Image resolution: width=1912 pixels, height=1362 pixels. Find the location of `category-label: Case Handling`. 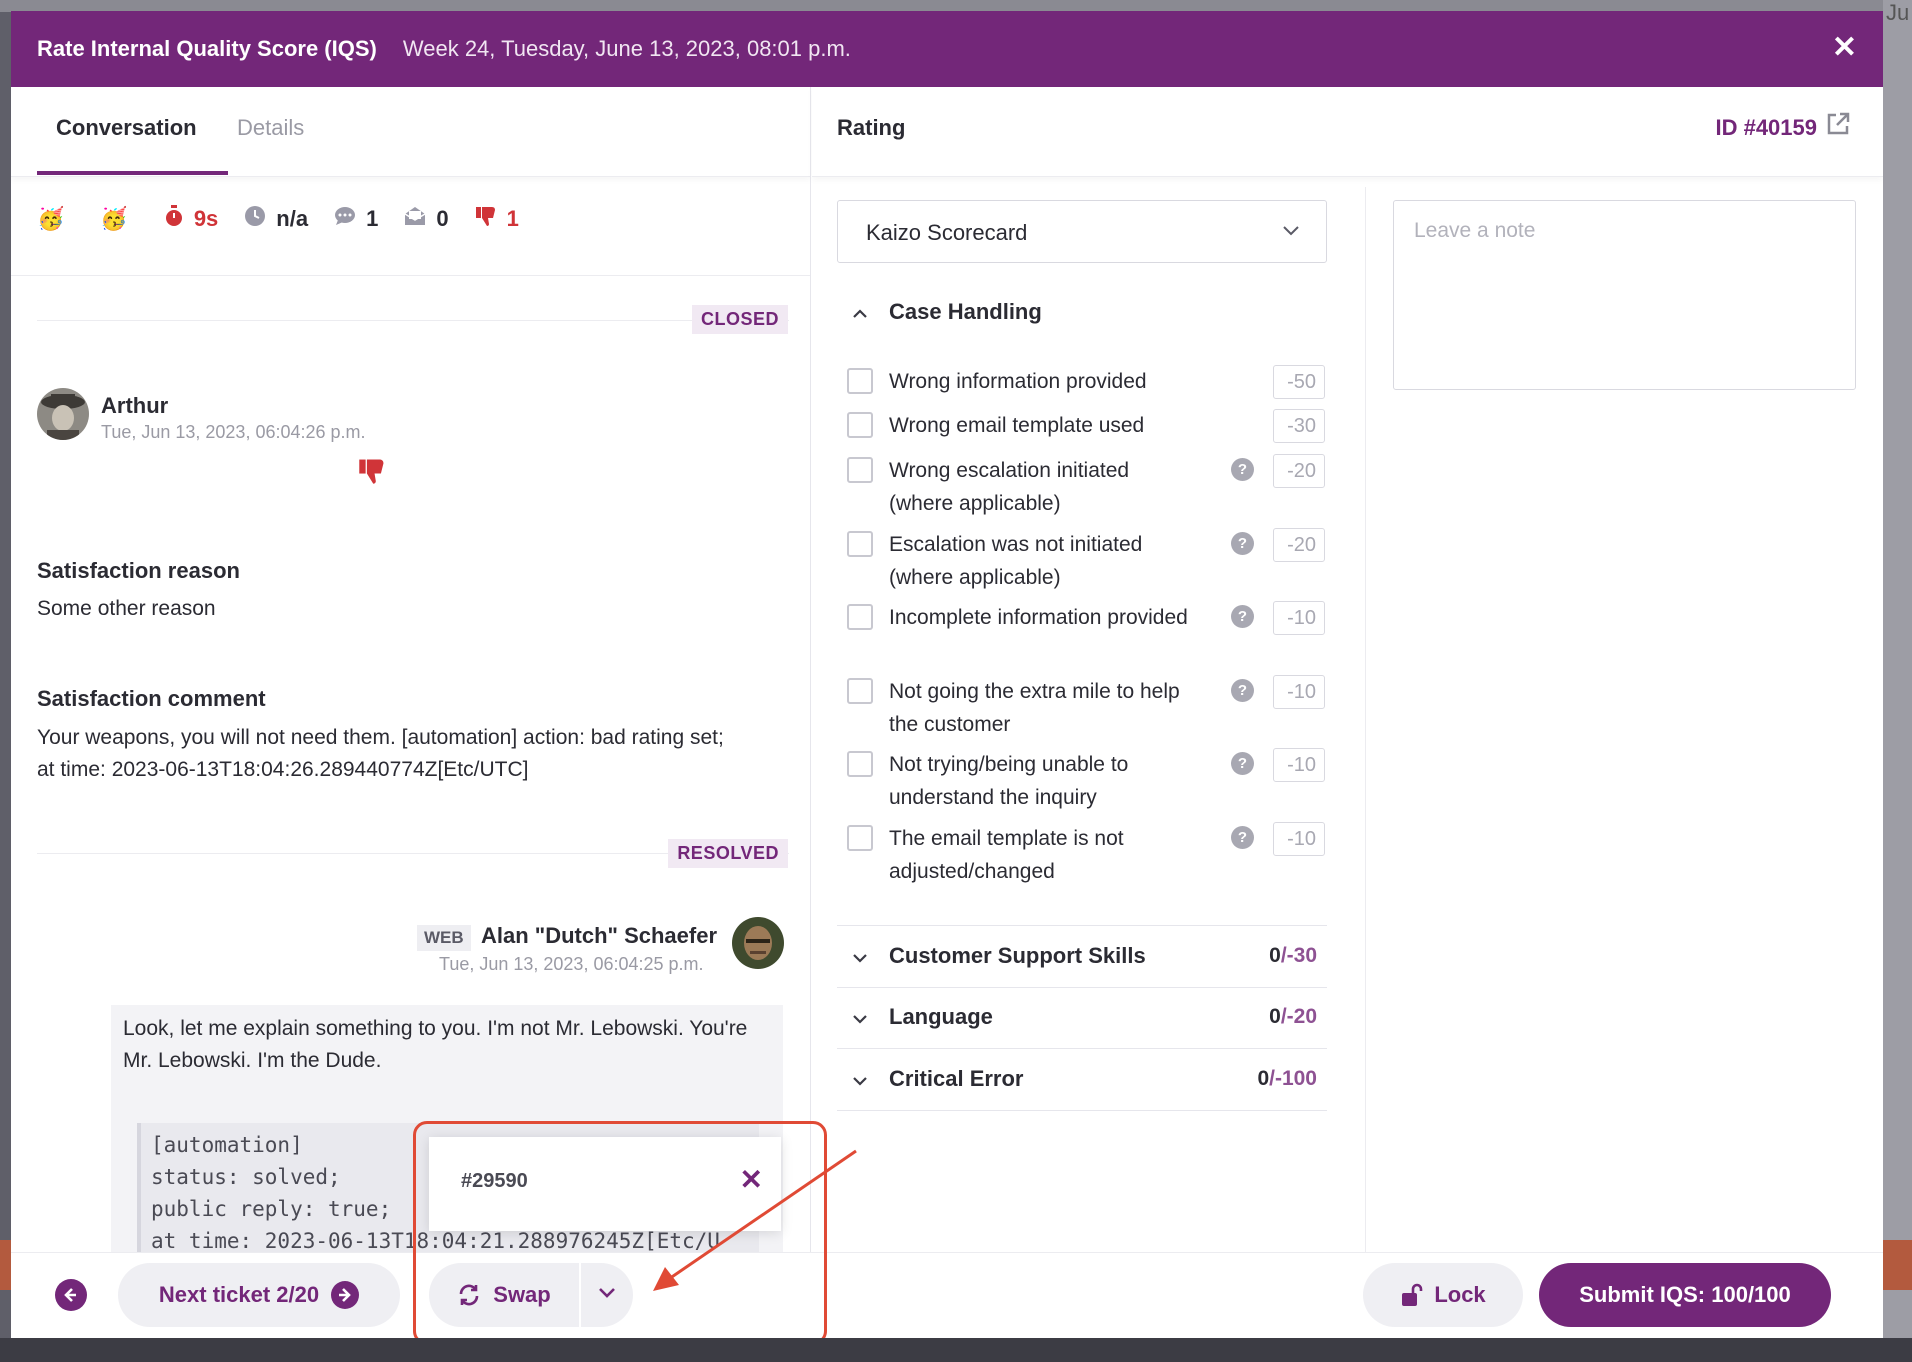

category-label: Case Handling is located at coordinates (965, 311).